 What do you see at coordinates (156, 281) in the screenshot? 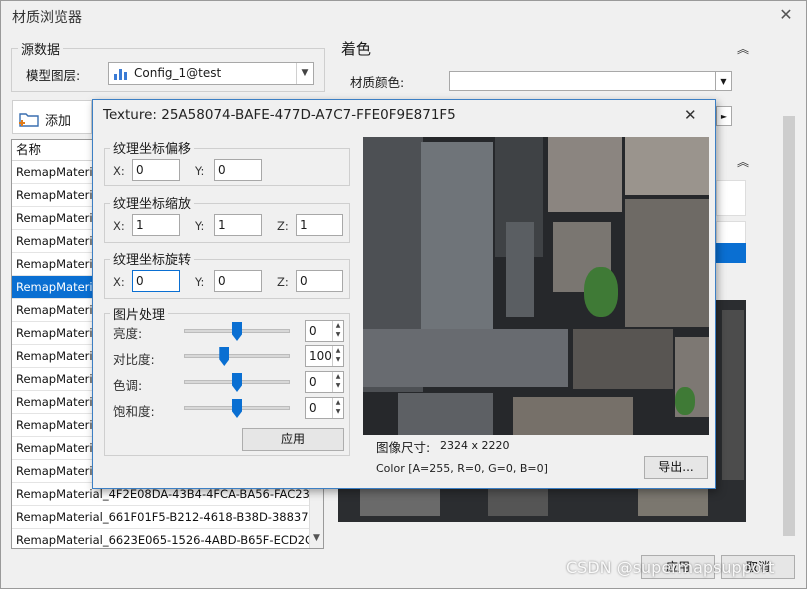
I see `rotate-x-field: 0` at bounding box center [156, 281].